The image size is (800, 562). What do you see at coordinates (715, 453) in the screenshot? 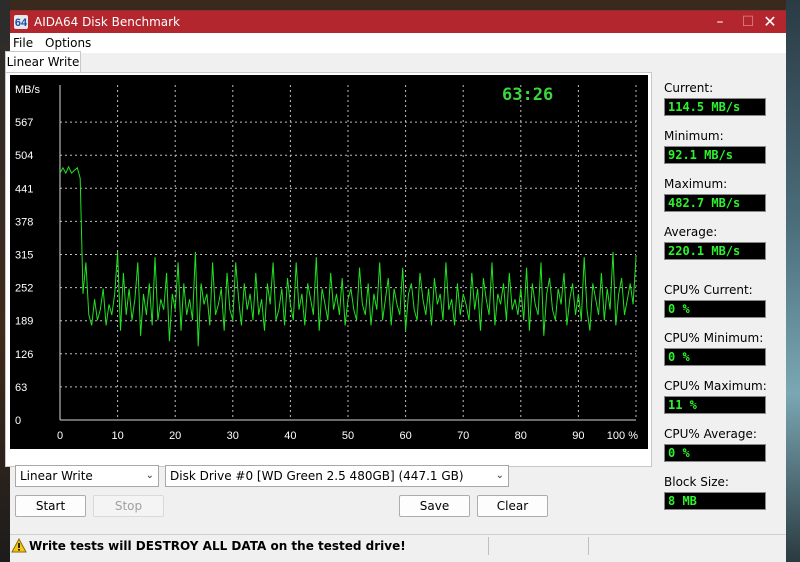
I see `cpu-average-value: 0 %` at bounding box center [715, 453].